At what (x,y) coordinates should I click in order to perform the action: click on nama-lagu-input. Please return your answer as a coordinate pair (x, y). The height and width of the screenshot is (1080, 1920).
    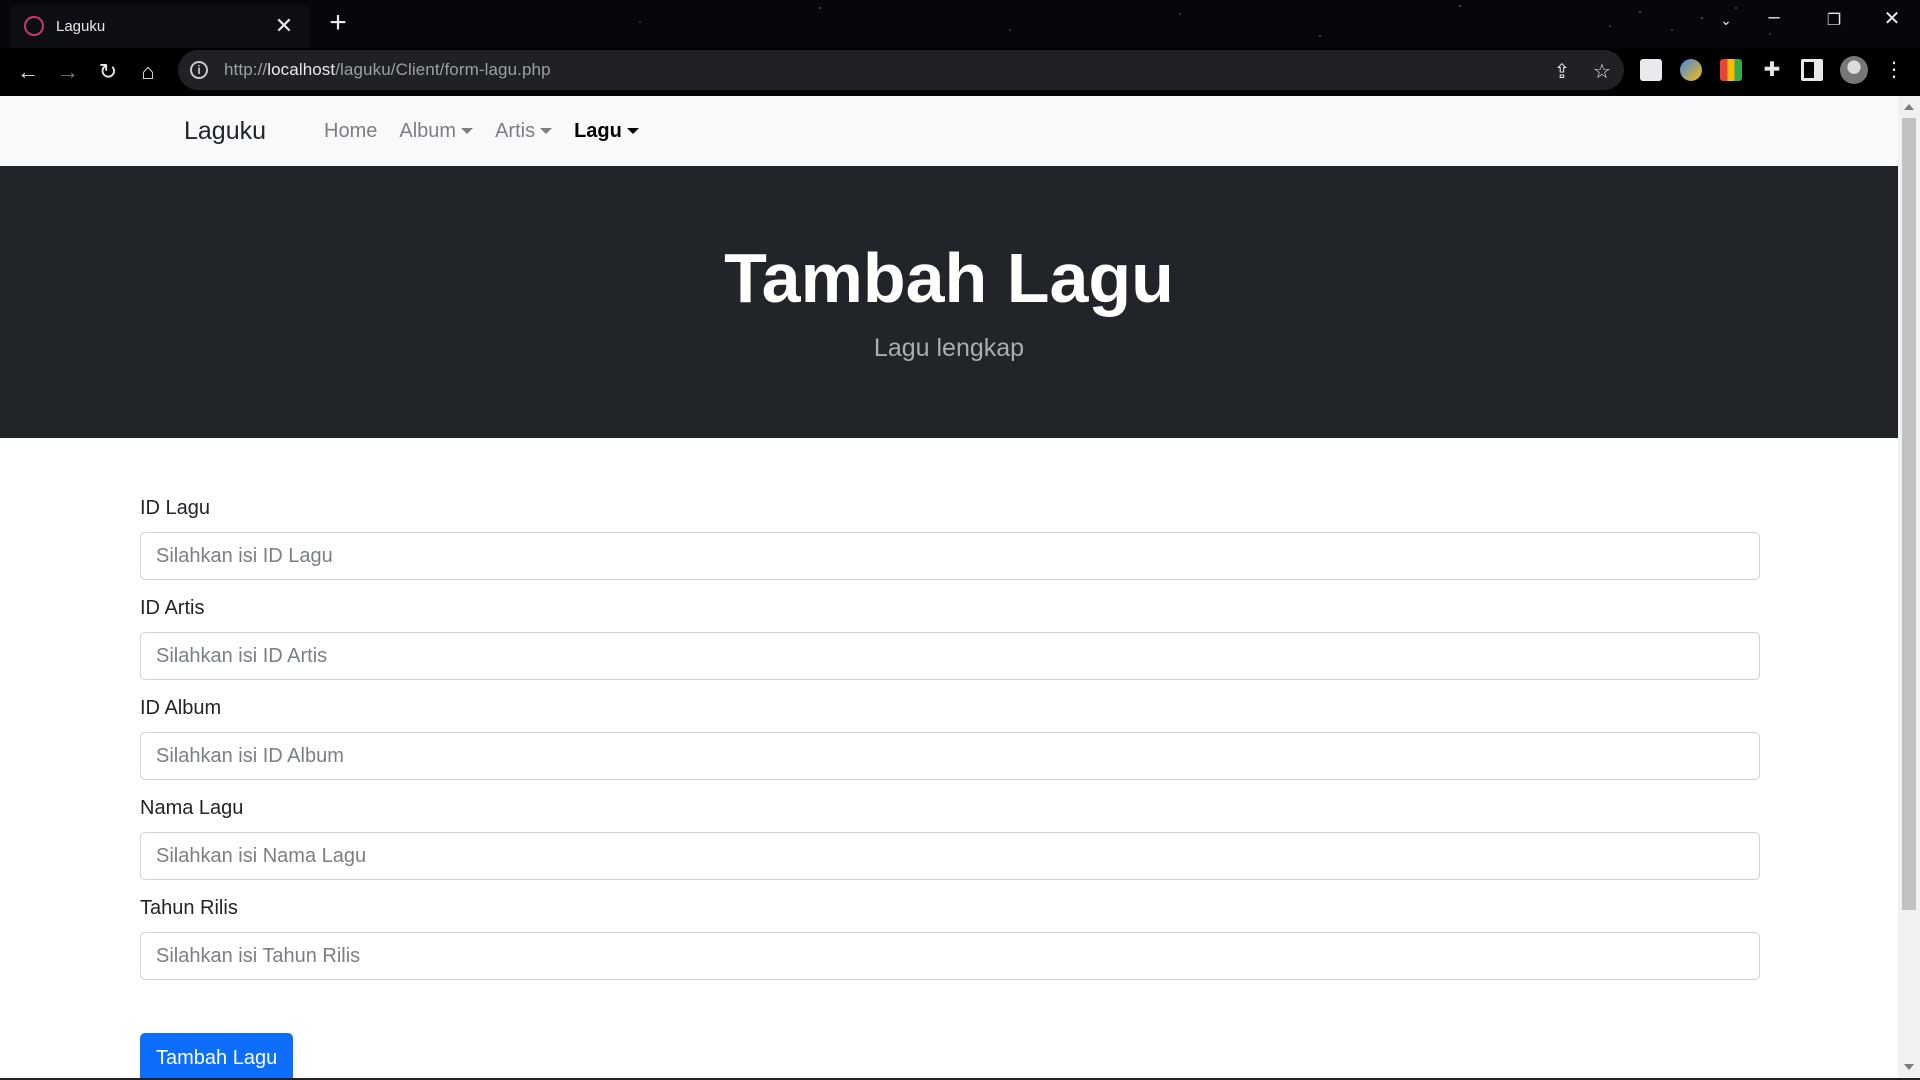
    Looking at the image, I should click on (950, 856).